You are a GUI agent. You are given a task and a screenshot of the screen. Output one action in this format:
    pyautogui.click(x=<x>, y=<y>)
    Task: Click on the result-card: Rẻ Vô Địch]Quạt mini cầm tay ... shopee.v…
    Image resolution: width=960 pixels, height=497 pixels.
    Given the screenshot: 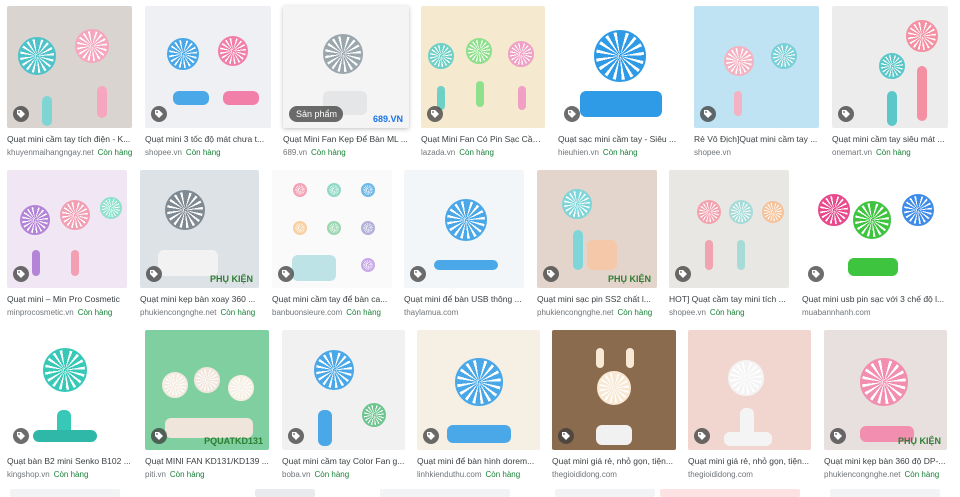 What is the action you would take?
    pyautogui.click(x=756, y=89)
    